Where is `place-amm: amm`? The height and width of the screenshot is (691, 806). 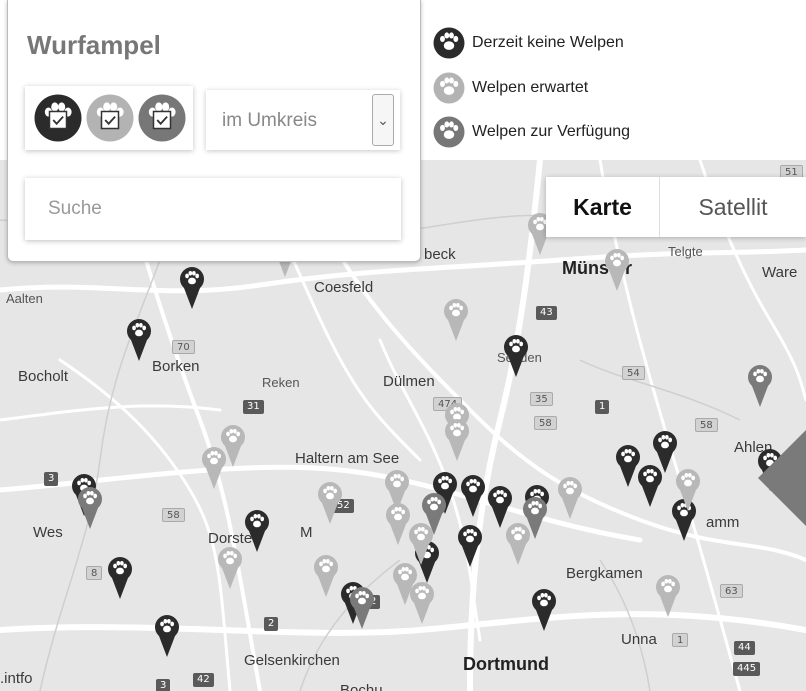 place-amm: amm is located at coordinates (723, 522).